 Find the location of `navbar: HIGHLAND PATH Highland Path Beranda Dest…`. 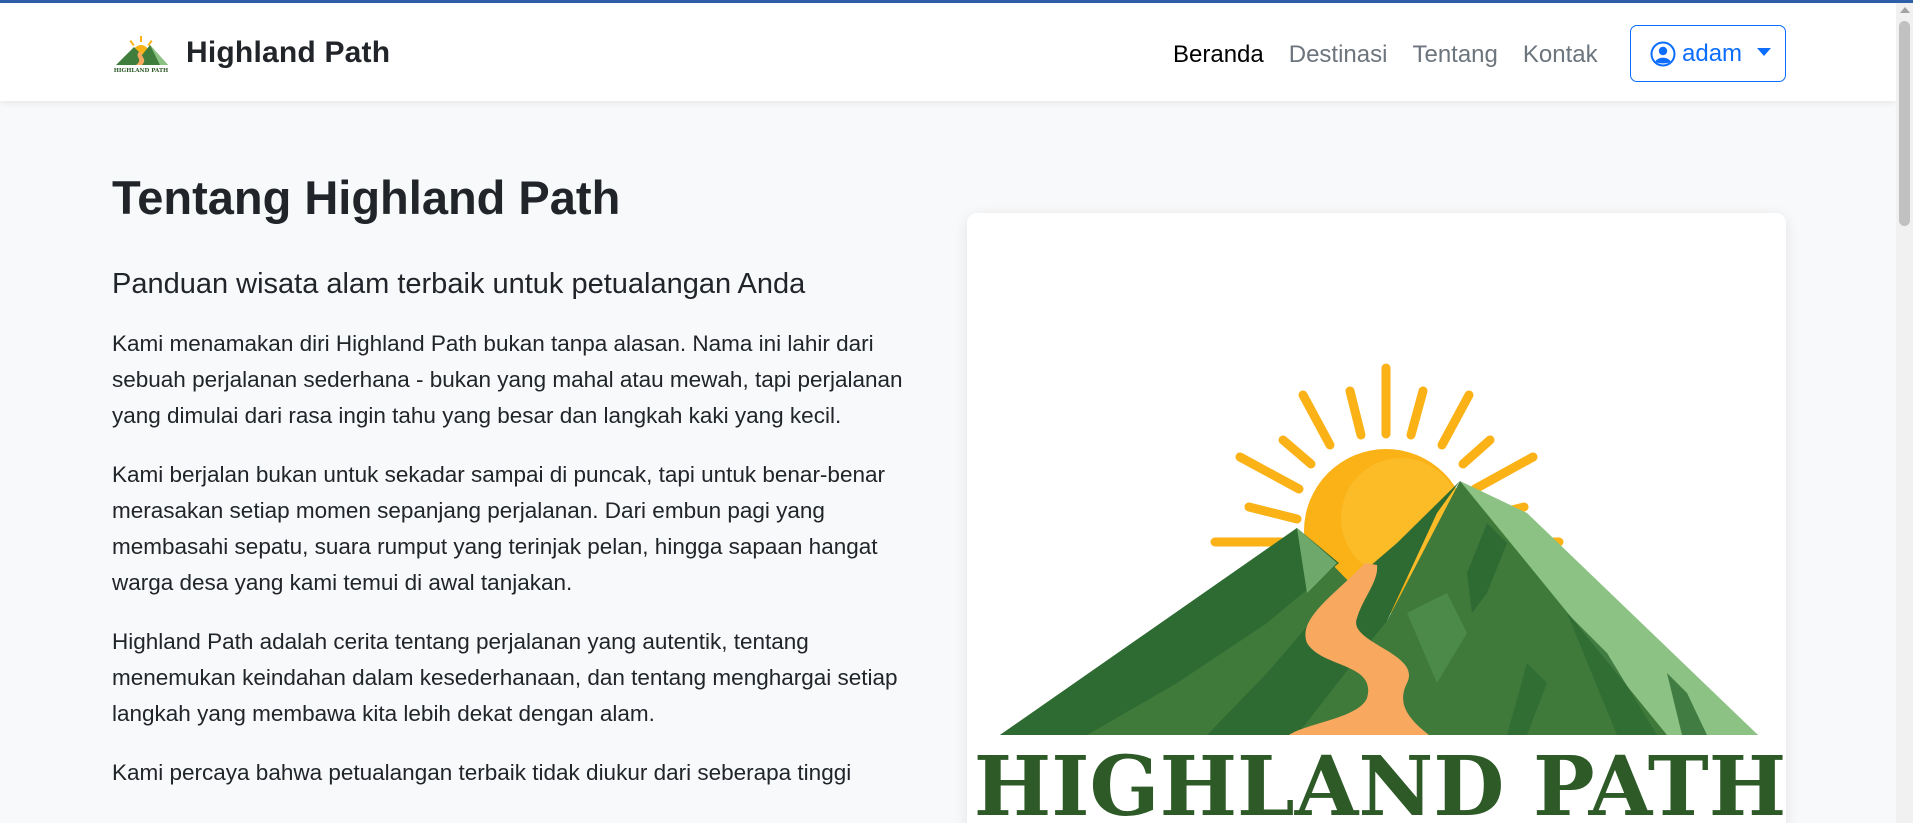

navbar: HIGHLAND PATH Highland Path Beranda Dest… is located at coordinates (948, 52).